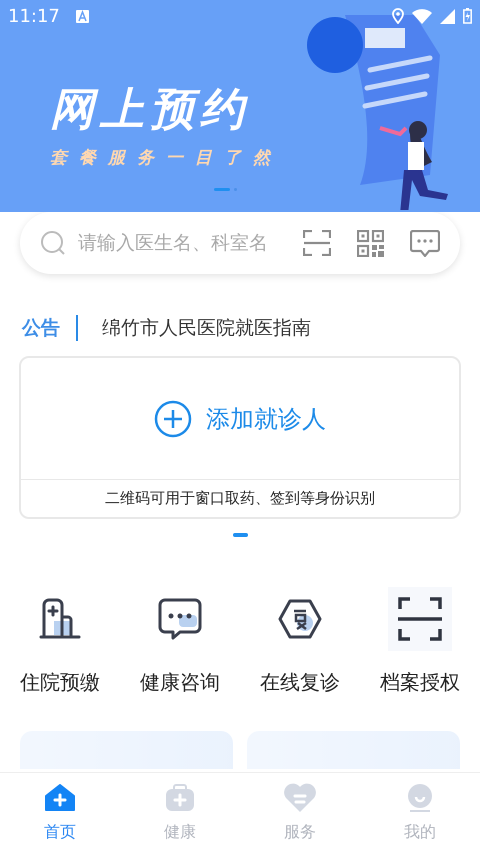 This screenshot has height=853, width=480. Describe the element at coordinates (420, 619) in the screenshot. I see `scan-frame-icon` at that location.